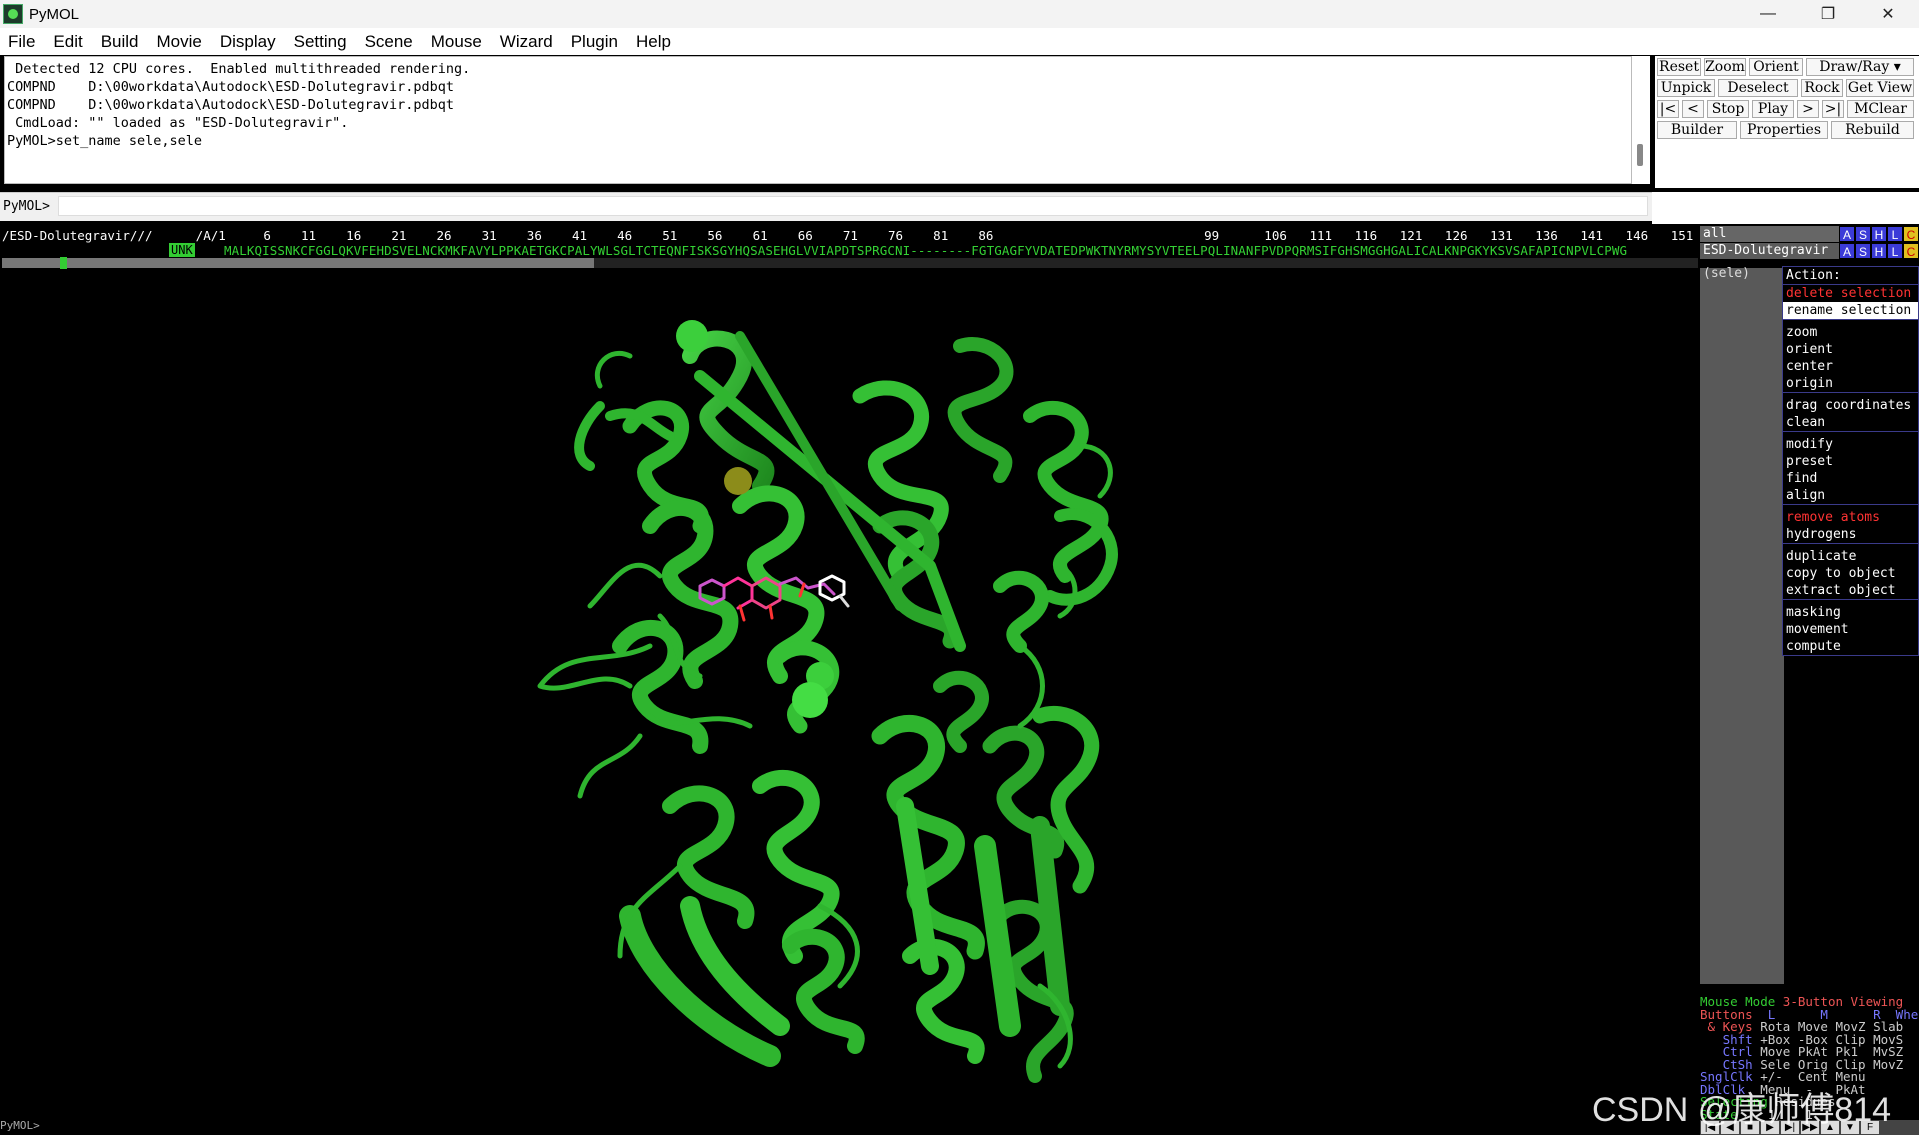 The width and height of the screenshot is (1919, 1135). What do you see at coordinates (13, 14) in the screenshot?
I see `pymol-logo-icon` at bounding box center [13, 14].